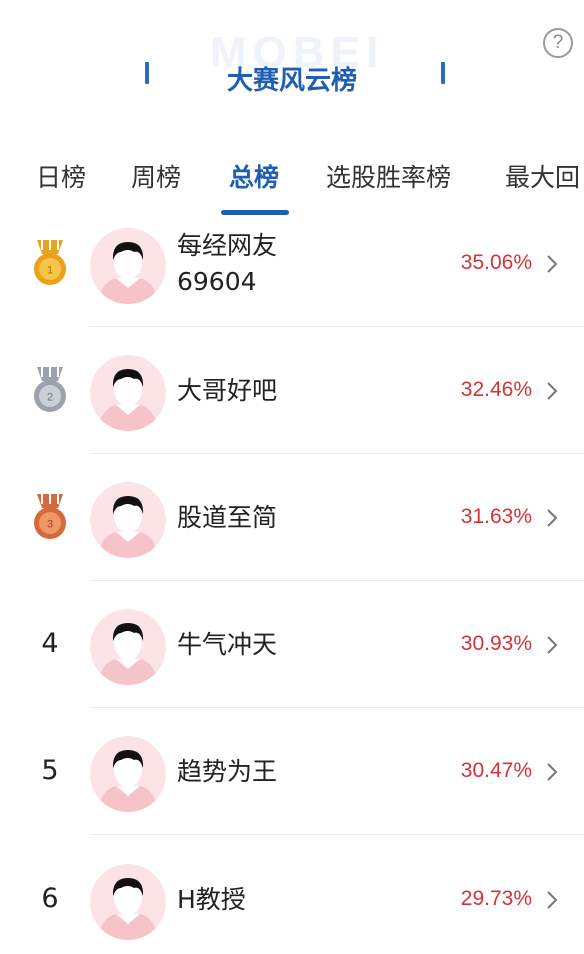 This screenshot has width=584, height=954. I want to click on user-name: 牛气冲天, so click(252, 645).